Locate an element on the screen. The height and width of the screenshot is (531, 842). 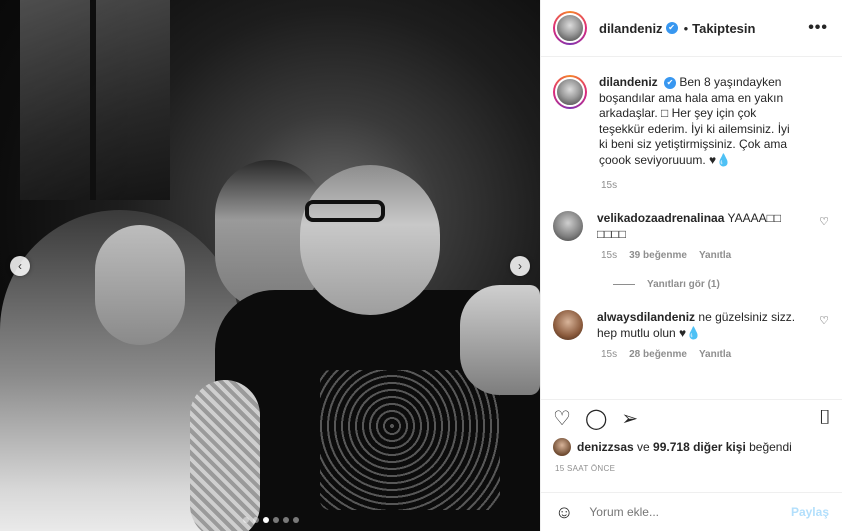
carousel-dots is located at coordinates (271, 520).